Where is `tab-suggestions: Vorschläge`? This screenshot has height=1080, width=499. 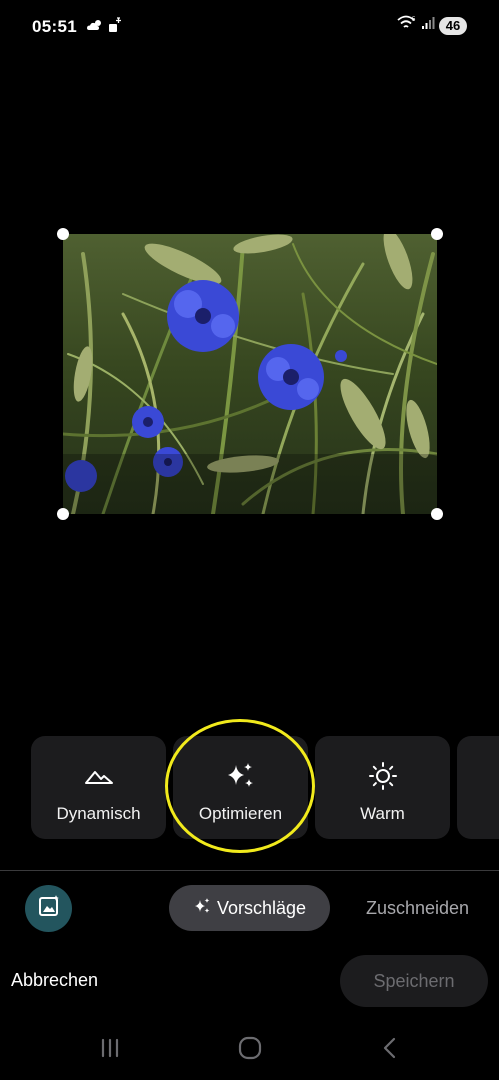
tab-suggestions: Vorschläge is located at coordinates (249, 908).